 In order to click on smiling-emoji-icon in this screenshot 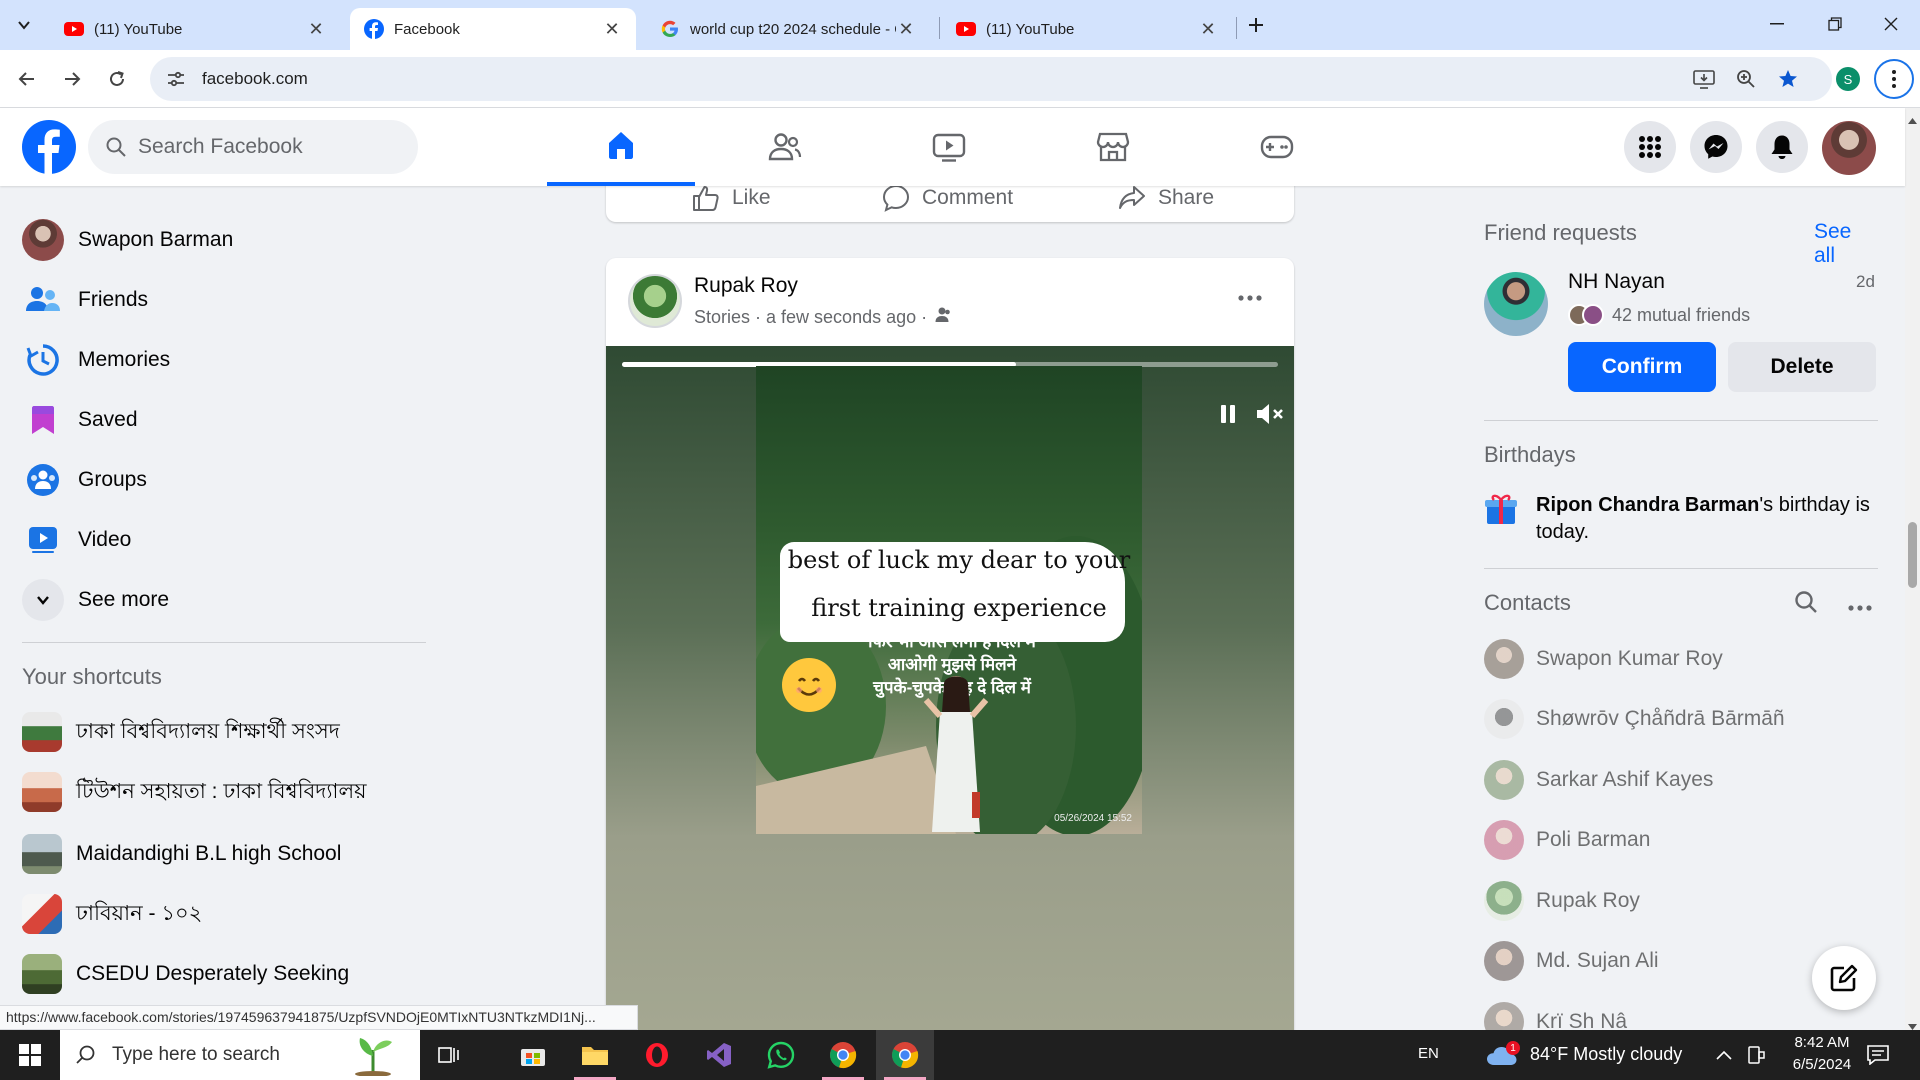, I will do `click(809, 685)`.